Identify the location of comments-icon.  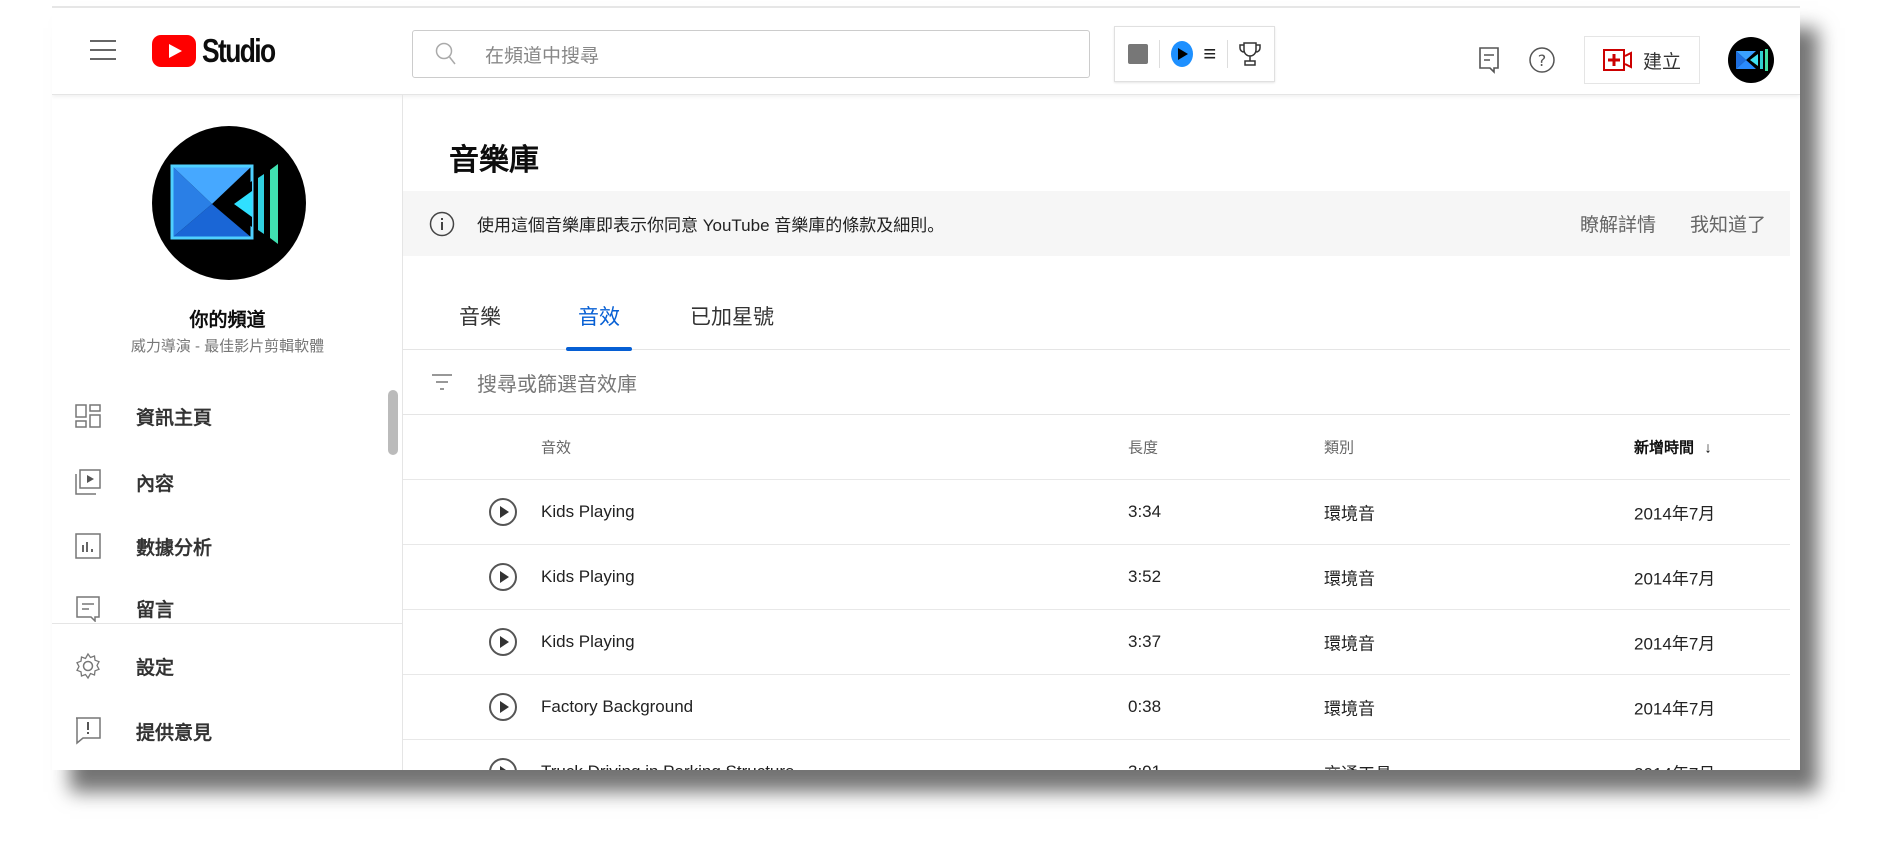
(88, 609).